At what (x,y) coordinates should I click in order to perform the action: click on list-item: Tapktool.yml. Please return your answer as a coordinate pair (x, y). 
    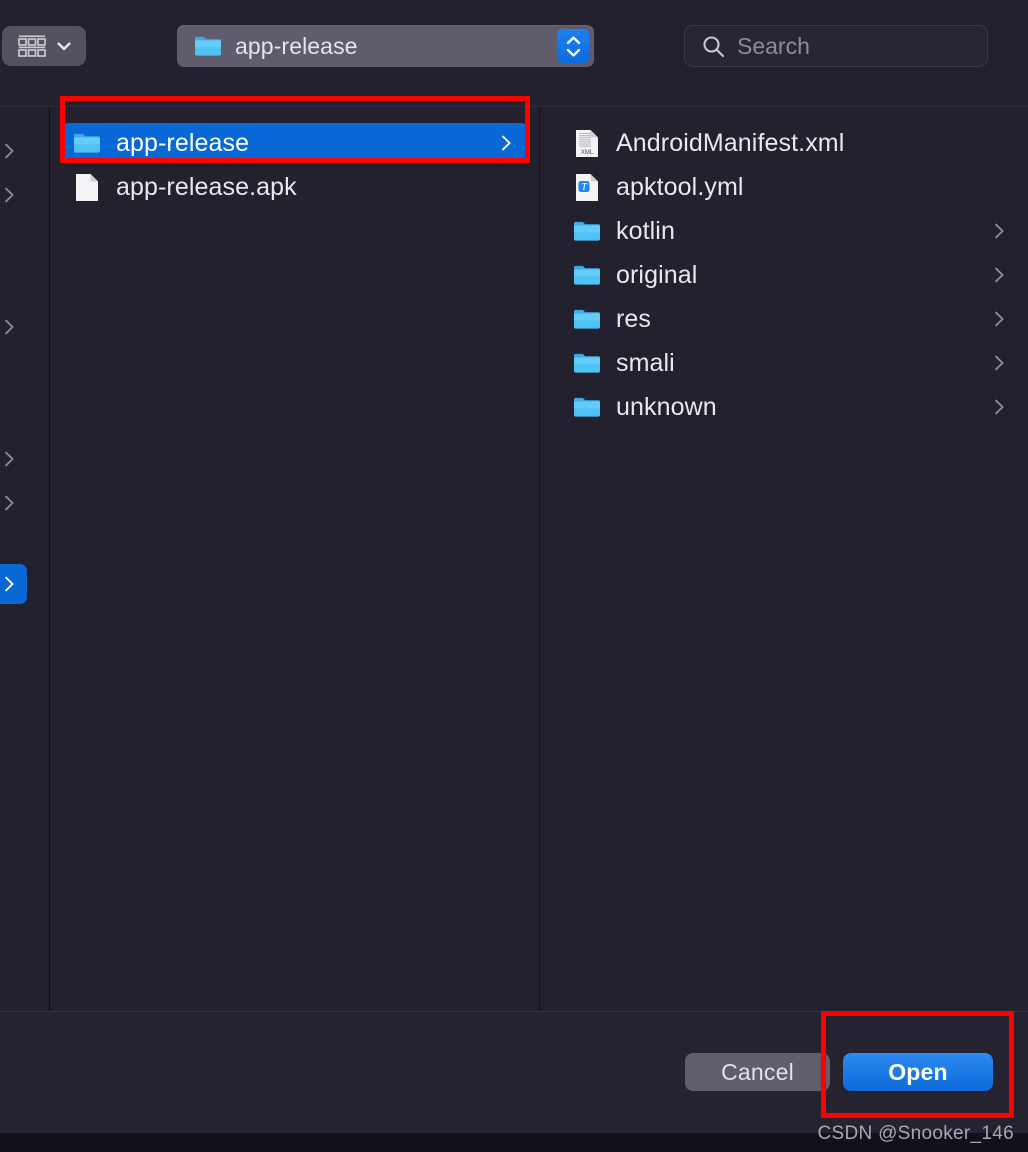
    Looking at the image, I should click on (789, 187).